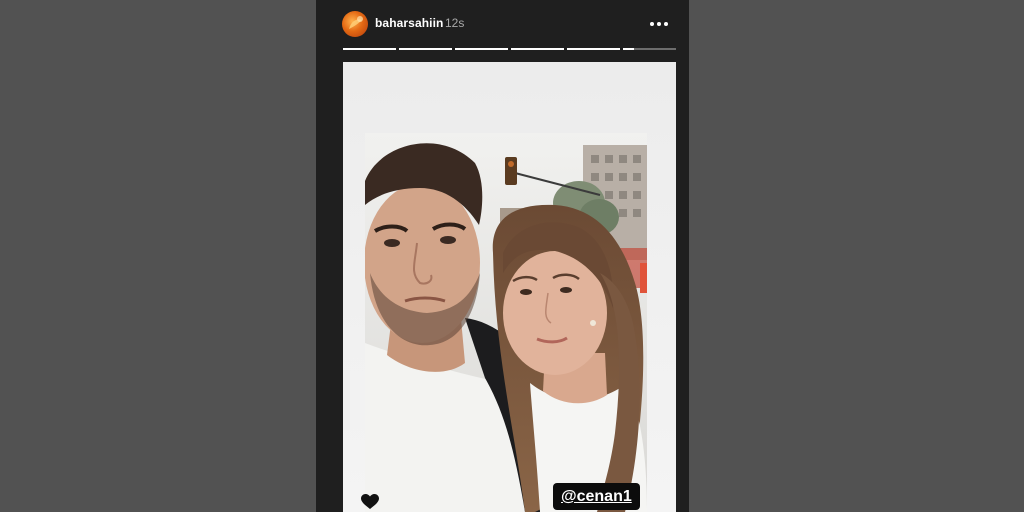 This screenshot has height=512, width=1024. I want to click on mention-sticker: @cenan1, so click(596, 496).